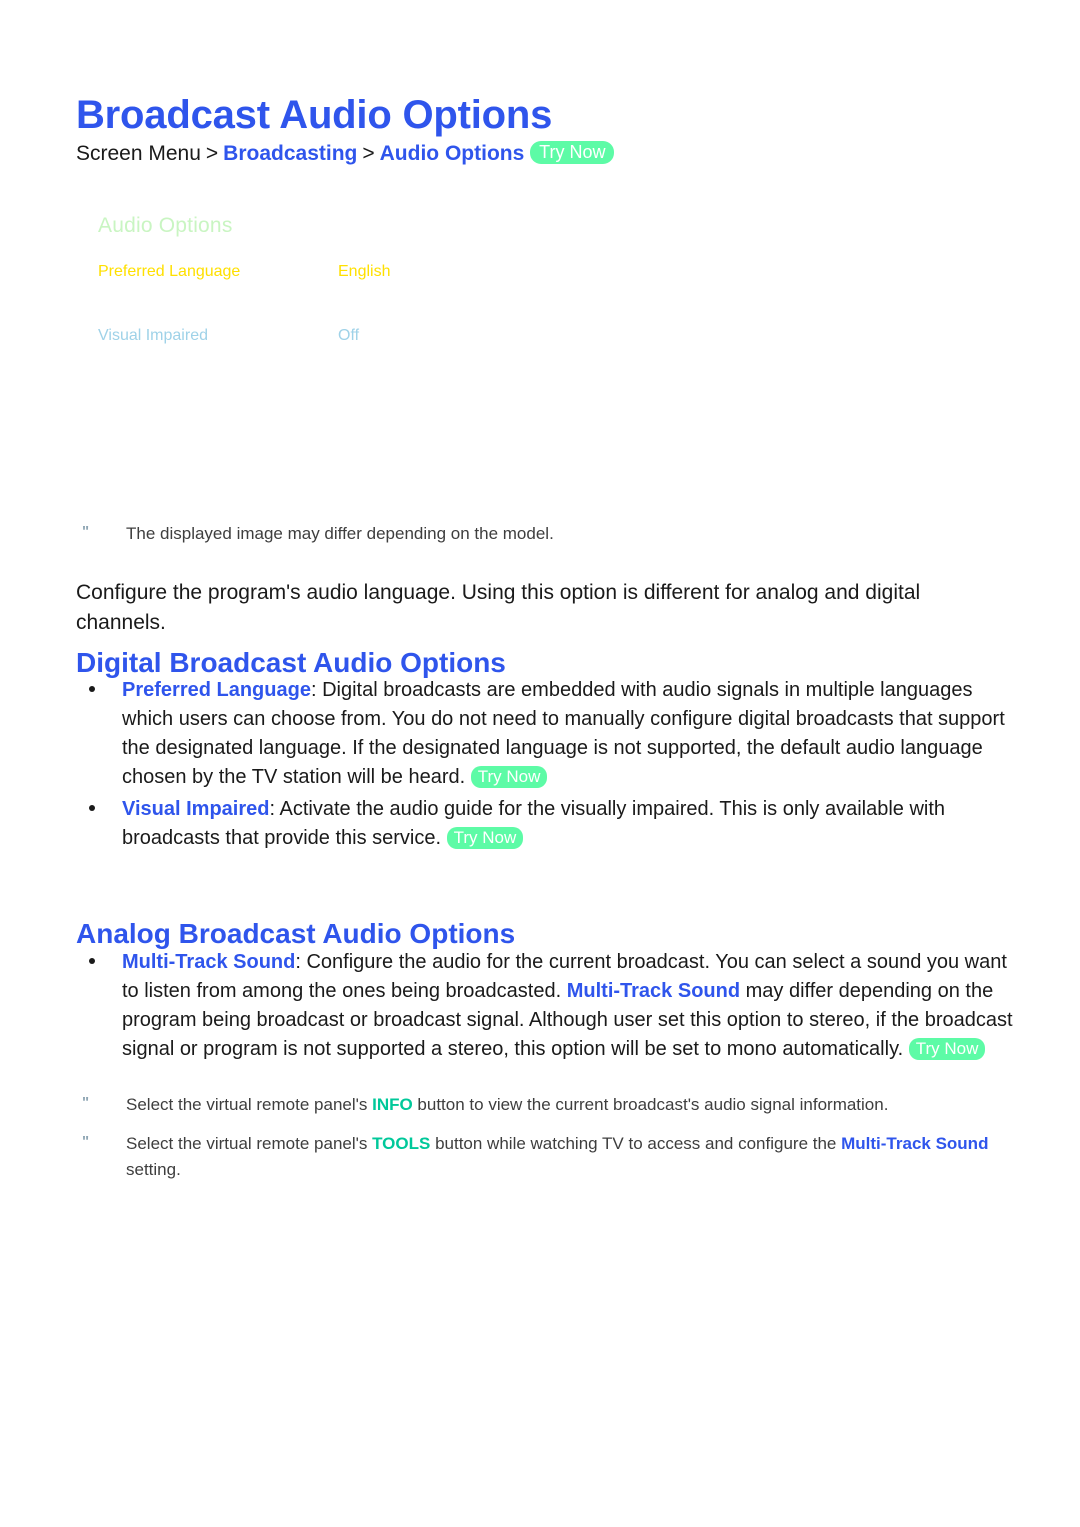 This screenshot has height=1527, width=1080. What do you see at coordinates (169, 271) in the screenshot?
I see `tv-menu-row-label: Preferred Language` at bounding box center [169, 271].